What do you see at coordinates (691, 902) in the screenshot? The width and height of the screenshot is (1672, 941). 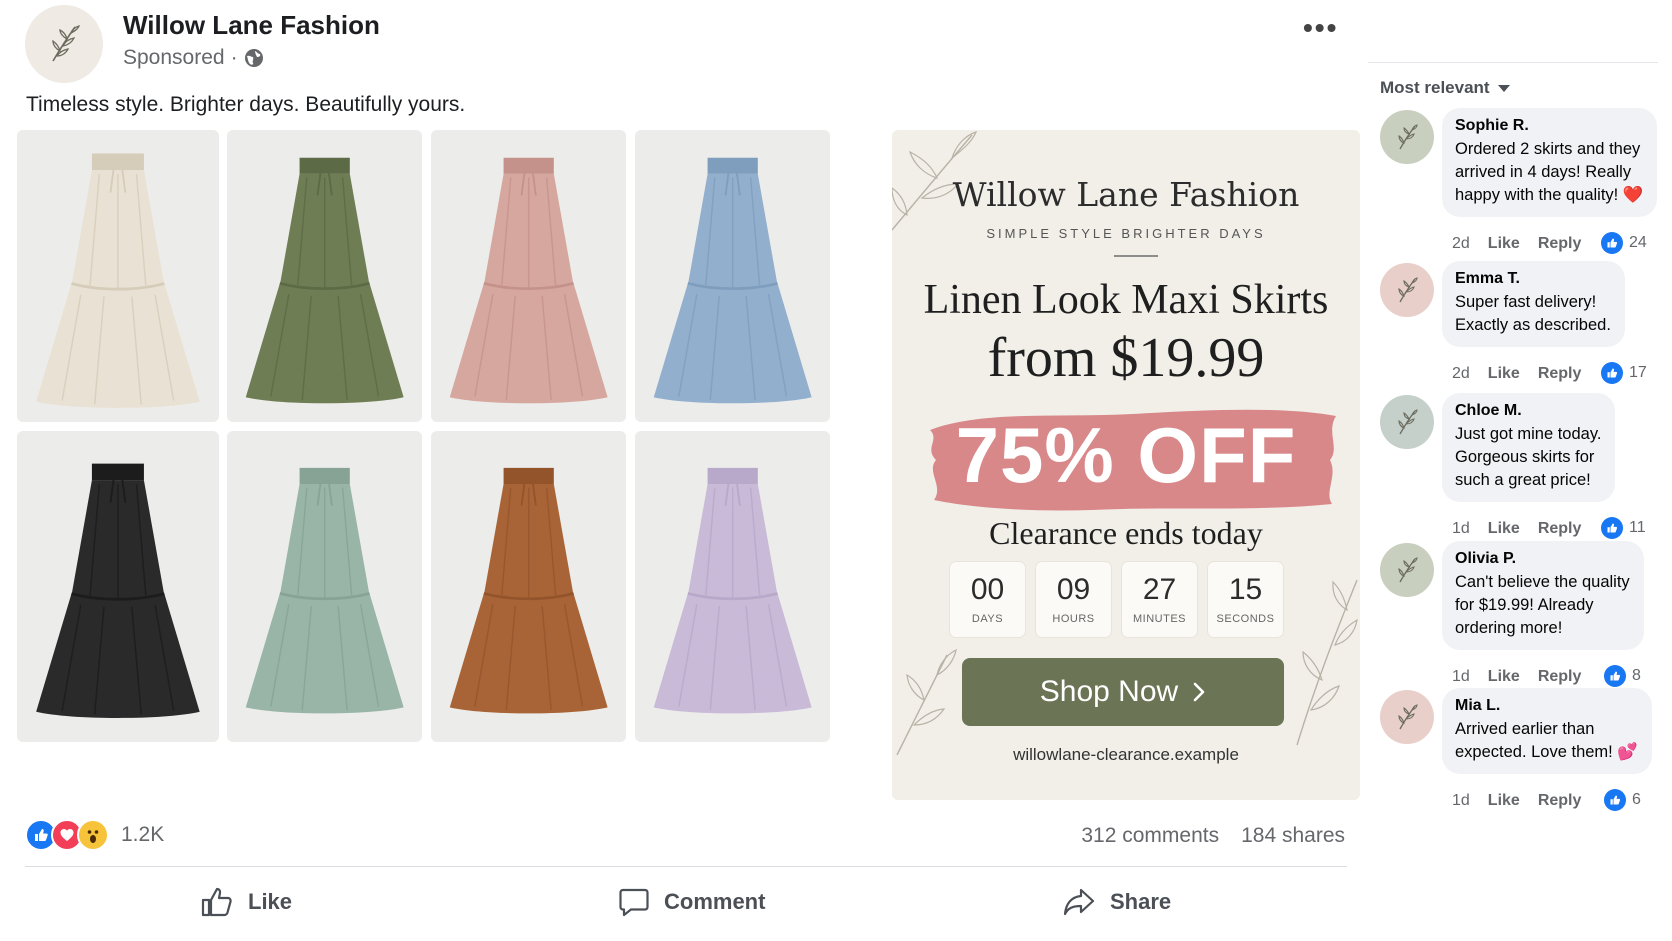 I see `comment-button: Comment` at bounding box center [691, 902].